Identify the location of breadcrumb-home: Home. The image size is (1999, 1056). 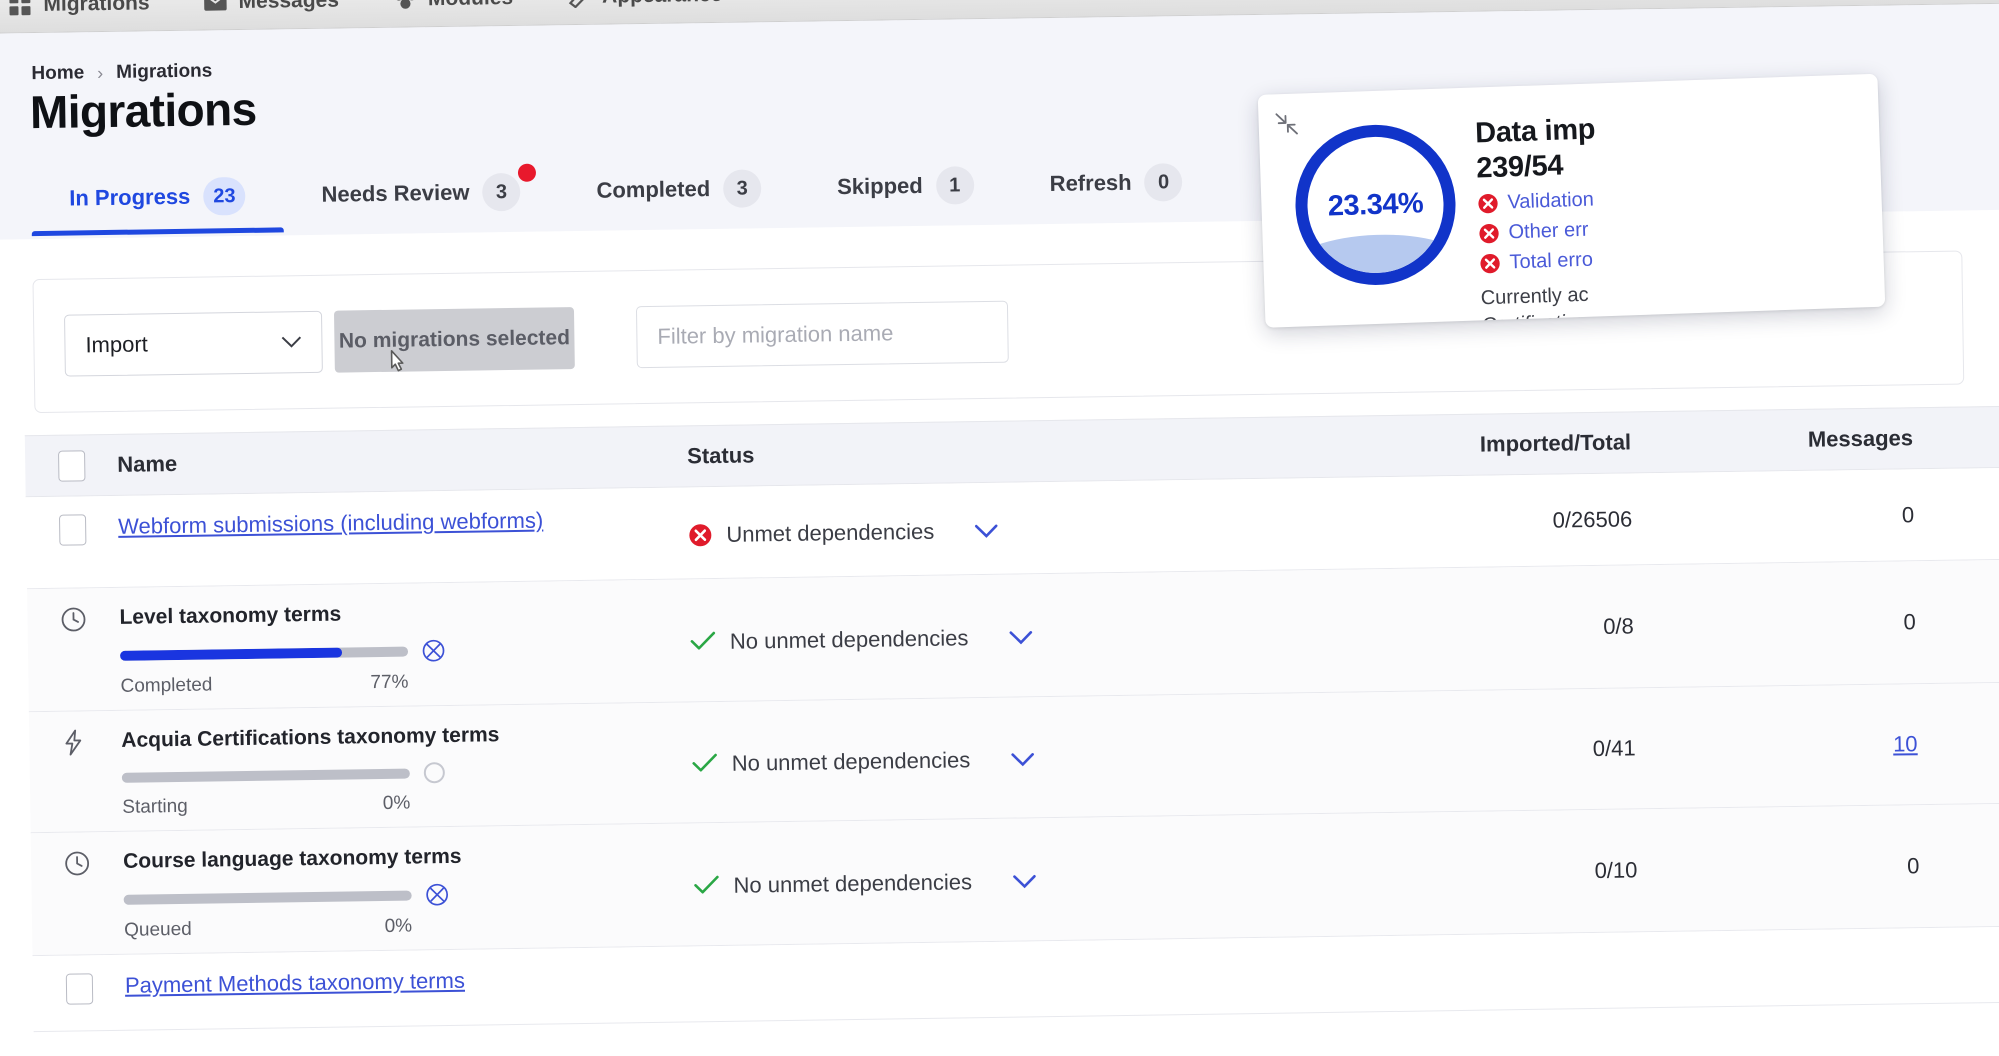
(57, 73).